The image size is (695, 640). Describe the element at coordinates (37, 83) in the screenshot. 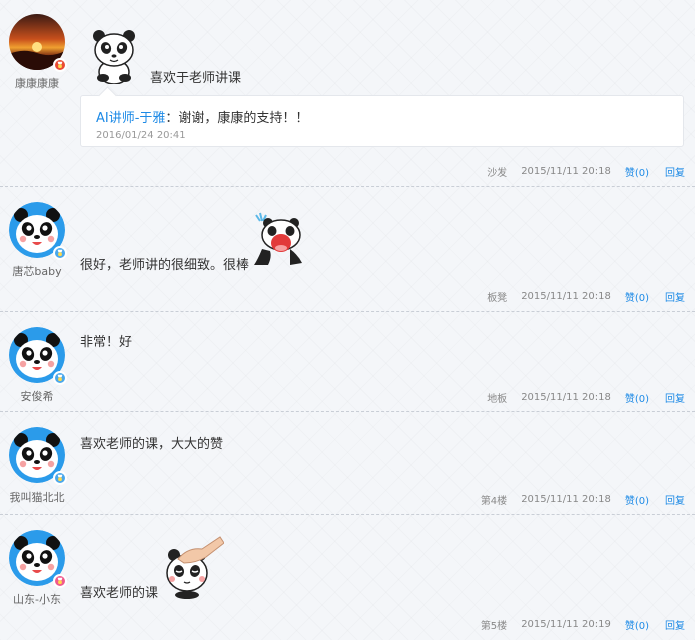

I see `username: 康康康康` at that location.